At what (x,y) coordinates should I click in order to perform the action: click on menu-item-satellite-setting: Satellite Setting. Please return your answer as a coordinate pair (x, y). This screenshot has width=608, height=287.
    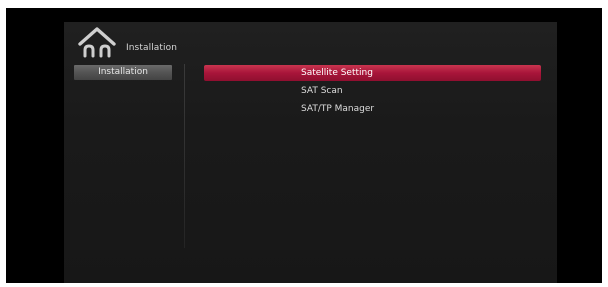
    Looking at the image, I should click on (372, 73).